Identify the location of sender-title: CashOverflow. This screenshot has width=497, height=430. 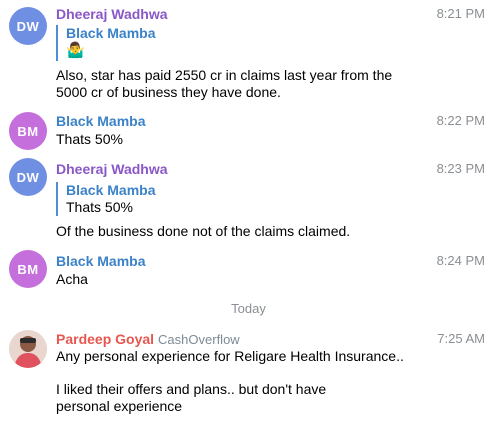
(199, 339).